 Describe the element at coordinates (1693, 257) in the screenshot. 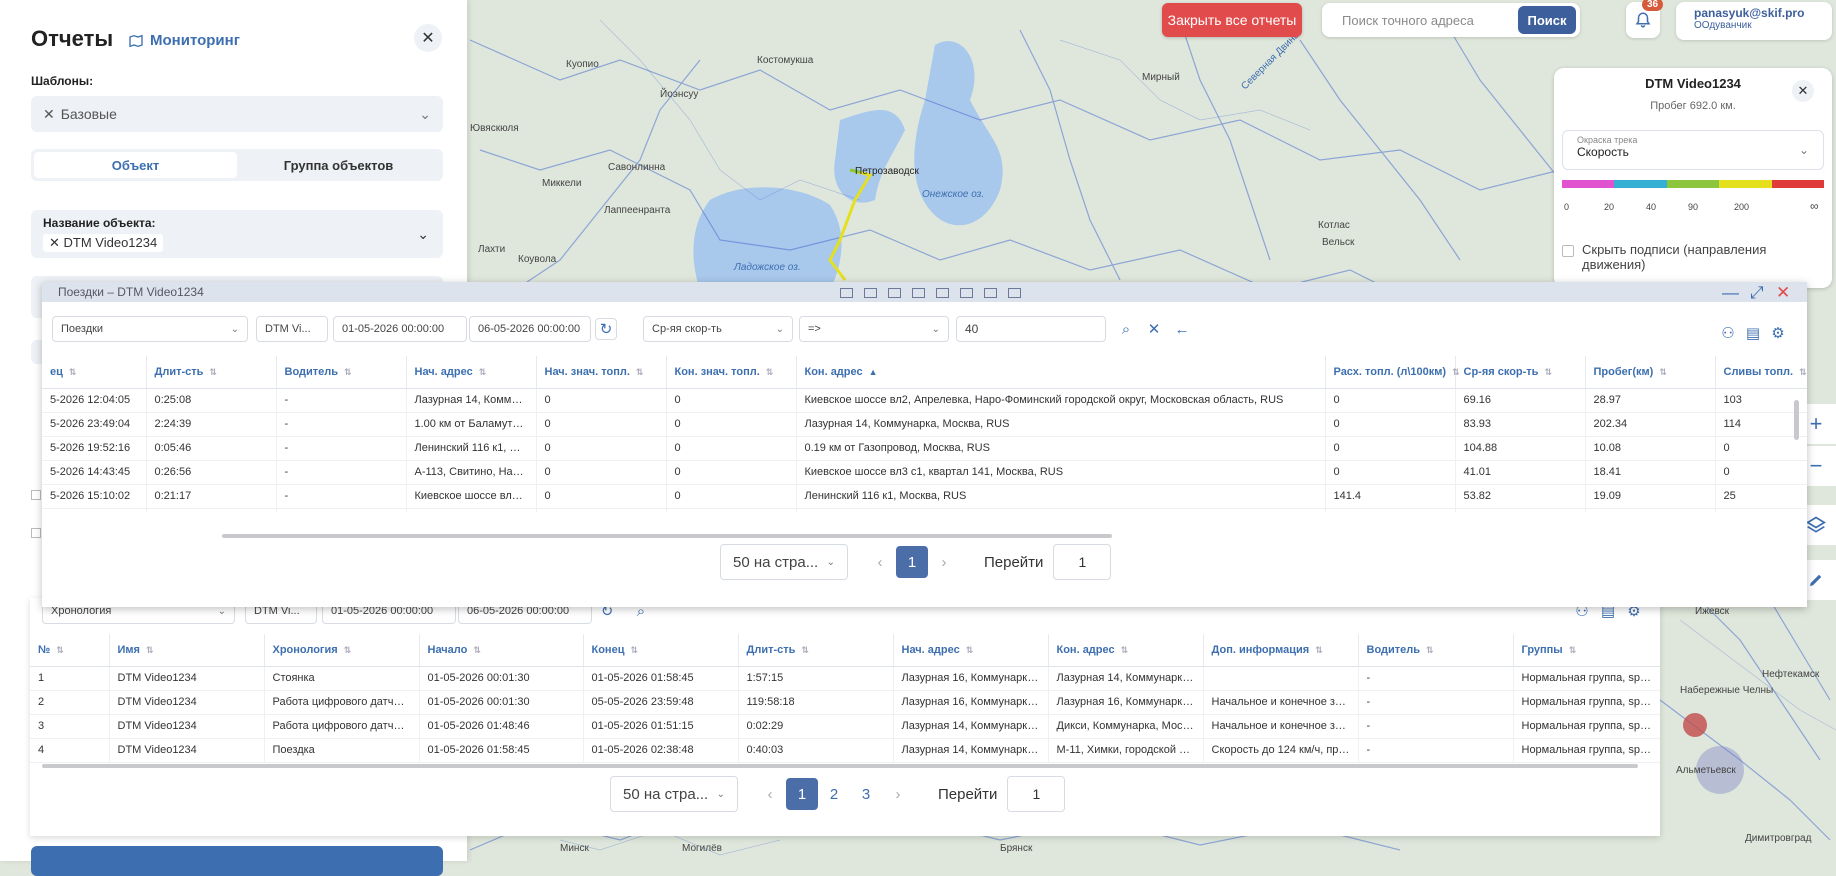

I see `hide-labels-checkbox: Скрыть подписи (направления движения)` at that location.